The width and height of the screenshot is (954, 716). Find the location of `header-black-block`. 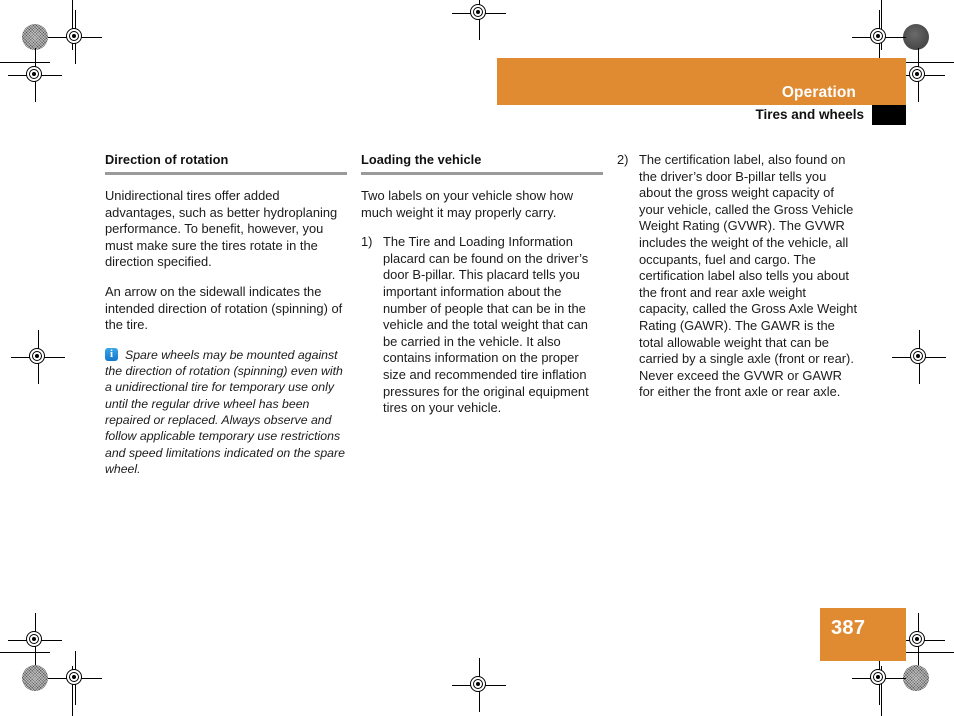

header-black-block is located at coordinates (889, 115).